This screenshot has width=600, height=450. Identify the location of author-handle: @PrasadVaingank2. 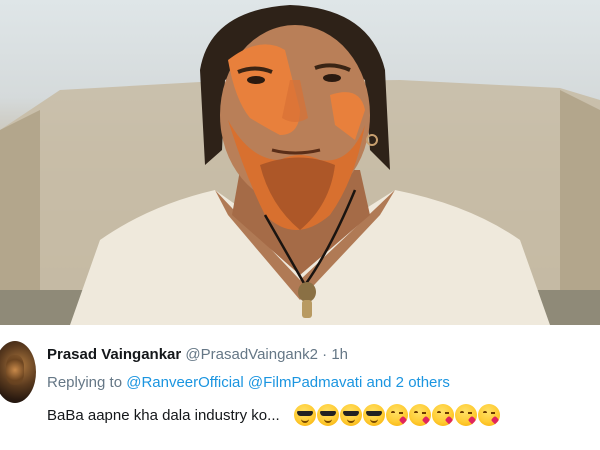
(251, 354).